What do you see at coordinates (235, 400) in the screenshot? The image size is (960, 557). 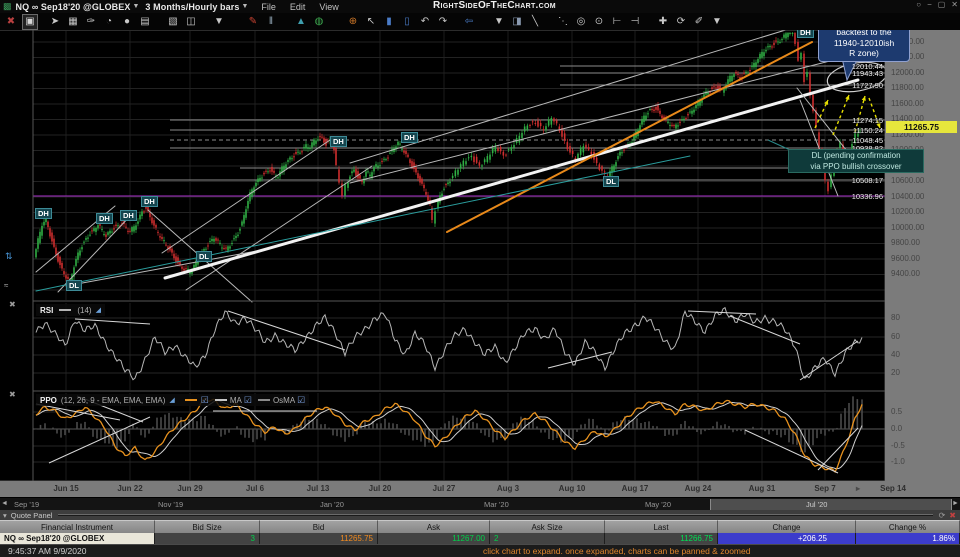 I see `legend-label: MA` at bounding box center [235, 400].